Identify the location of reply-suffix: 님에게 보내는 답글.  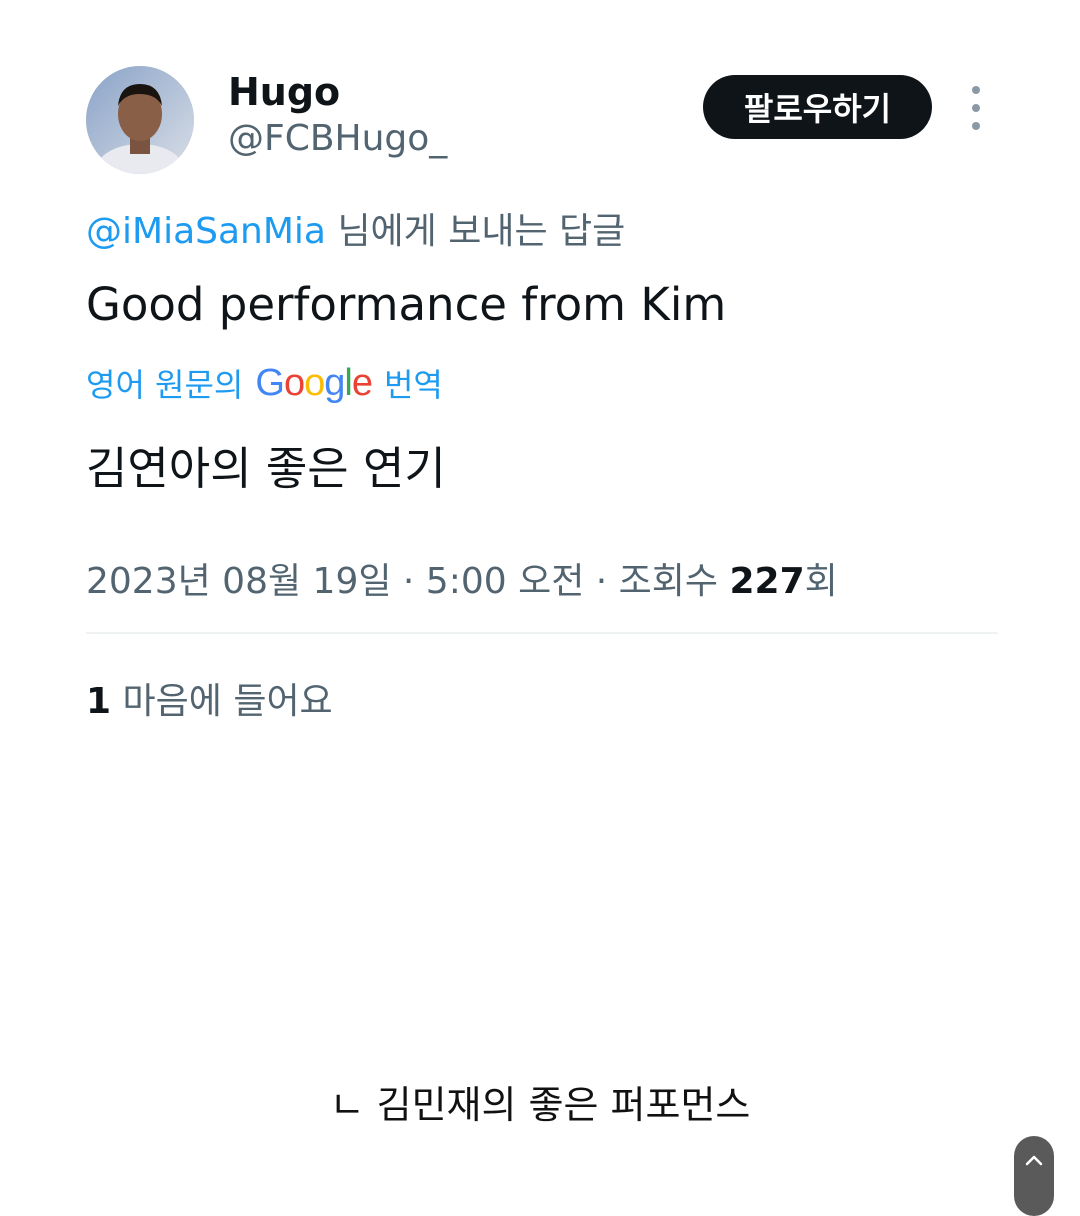
(481, 231).